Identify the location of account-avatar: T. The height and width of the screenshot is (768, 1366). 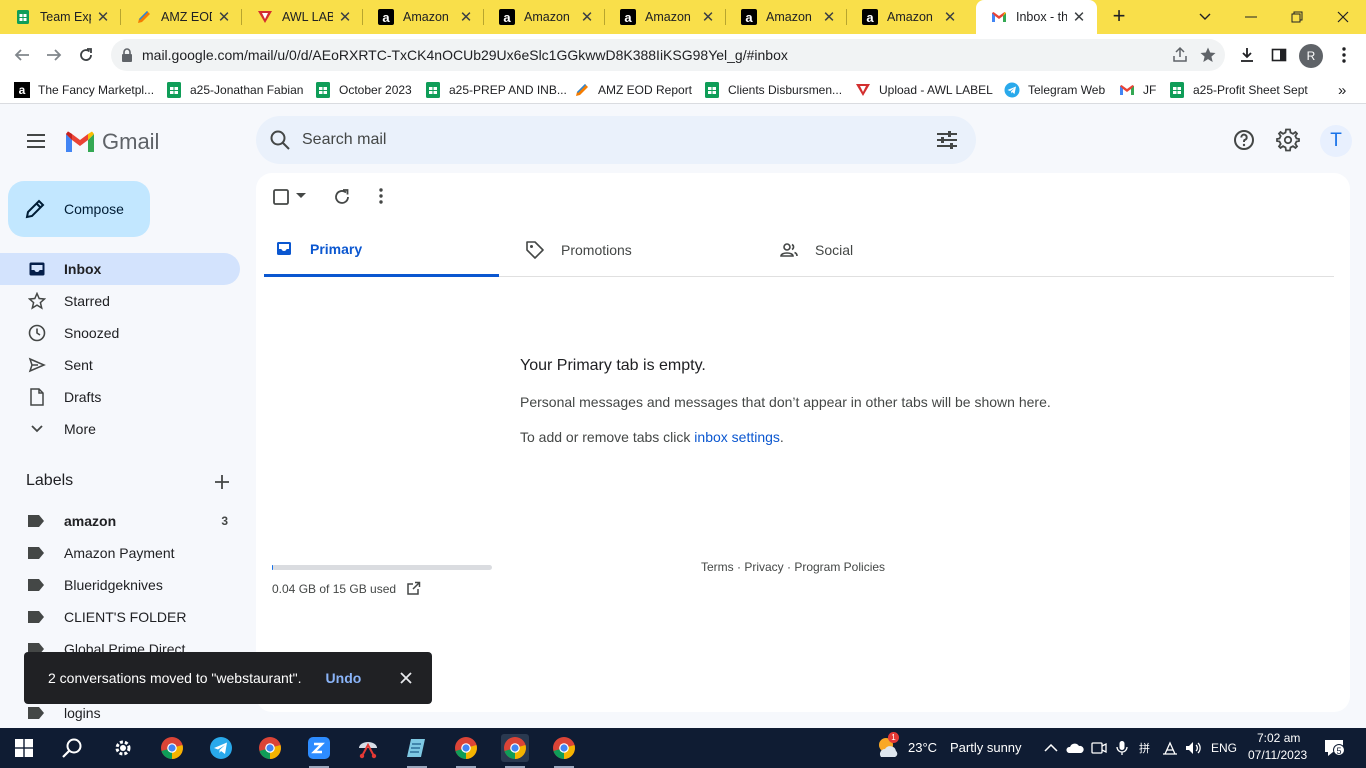
(1336, 141).